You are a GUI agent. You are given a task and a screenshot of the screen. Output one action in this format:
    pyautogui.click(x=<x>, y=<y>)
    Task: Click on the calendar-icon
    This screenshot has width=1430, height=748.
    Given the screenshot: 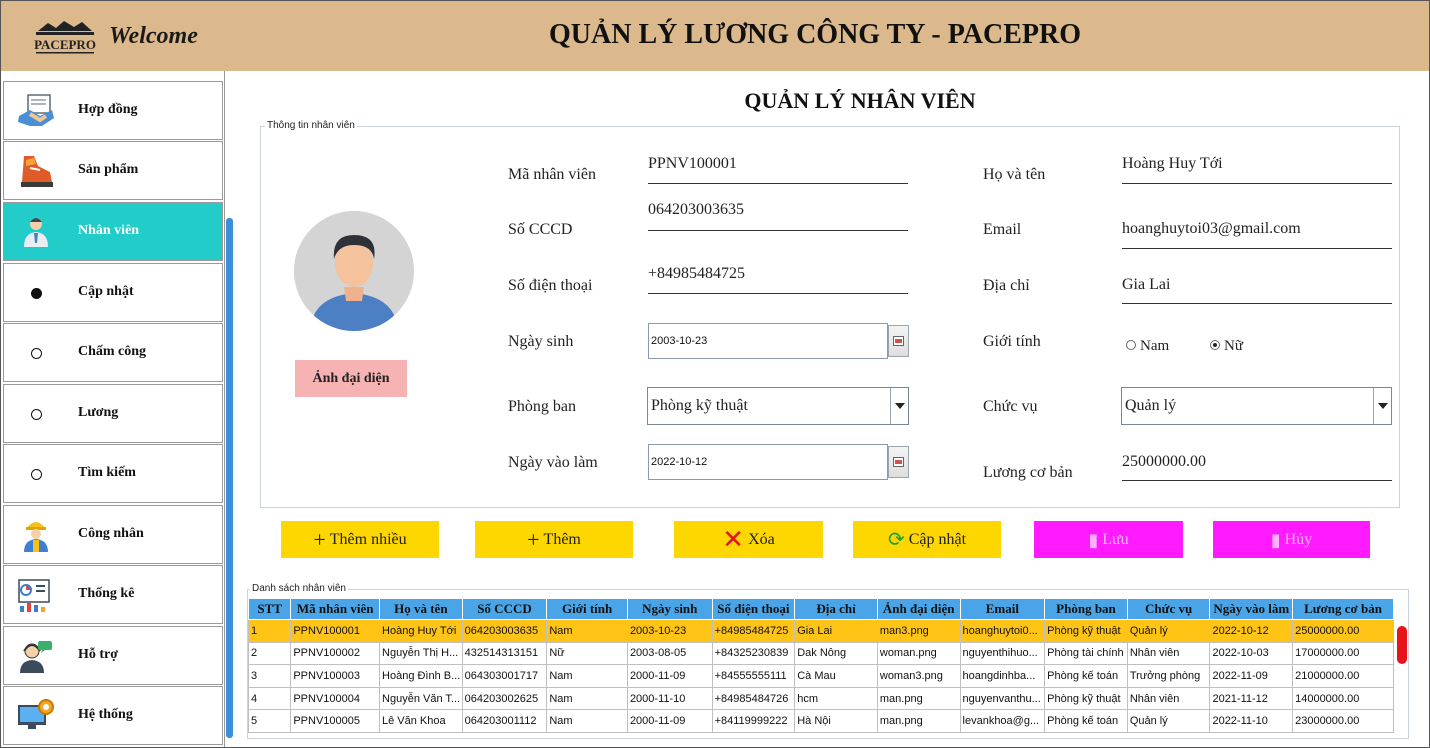 What is the action you would take?
    pyautogui.click(x=898, y=462)
    